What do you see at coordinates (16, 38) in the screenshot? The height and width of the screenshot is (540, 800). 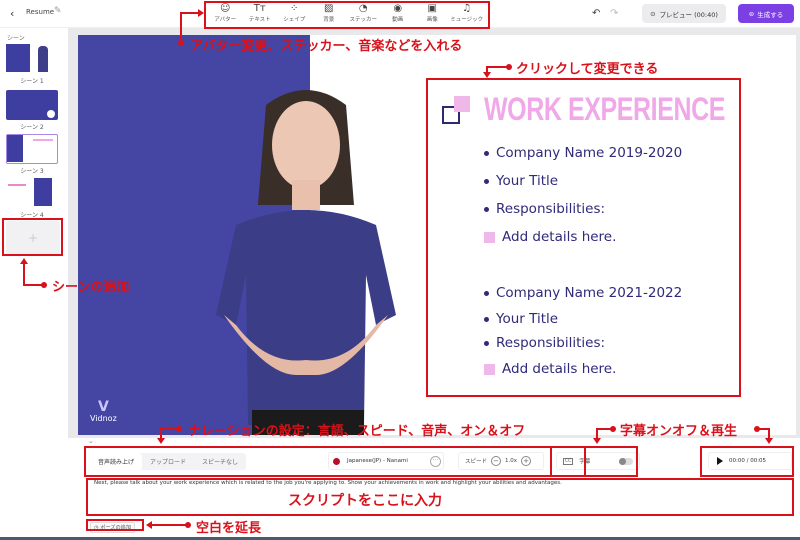 I see `scene-heading: シーン` at bounding box center [16, 38].